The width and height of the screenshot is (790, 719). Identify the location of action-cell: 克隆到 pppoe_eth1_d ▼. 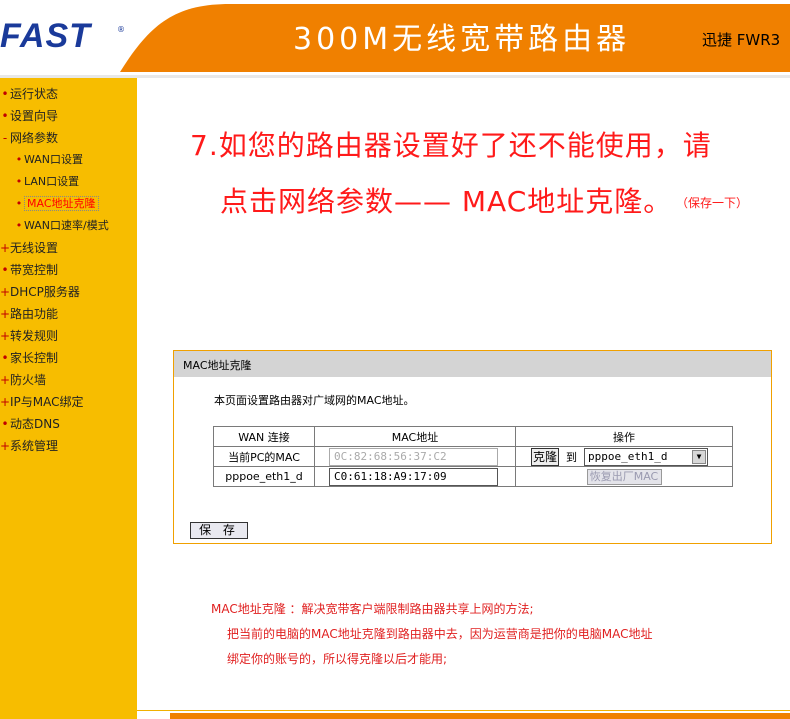
(624, 456).